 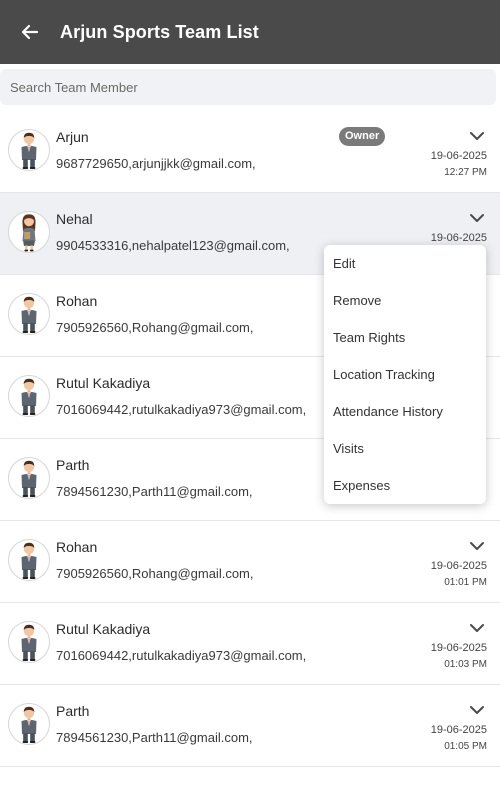 I want to click on menu-item-attendance-history: Attendance History, so click(x=405, y=411).